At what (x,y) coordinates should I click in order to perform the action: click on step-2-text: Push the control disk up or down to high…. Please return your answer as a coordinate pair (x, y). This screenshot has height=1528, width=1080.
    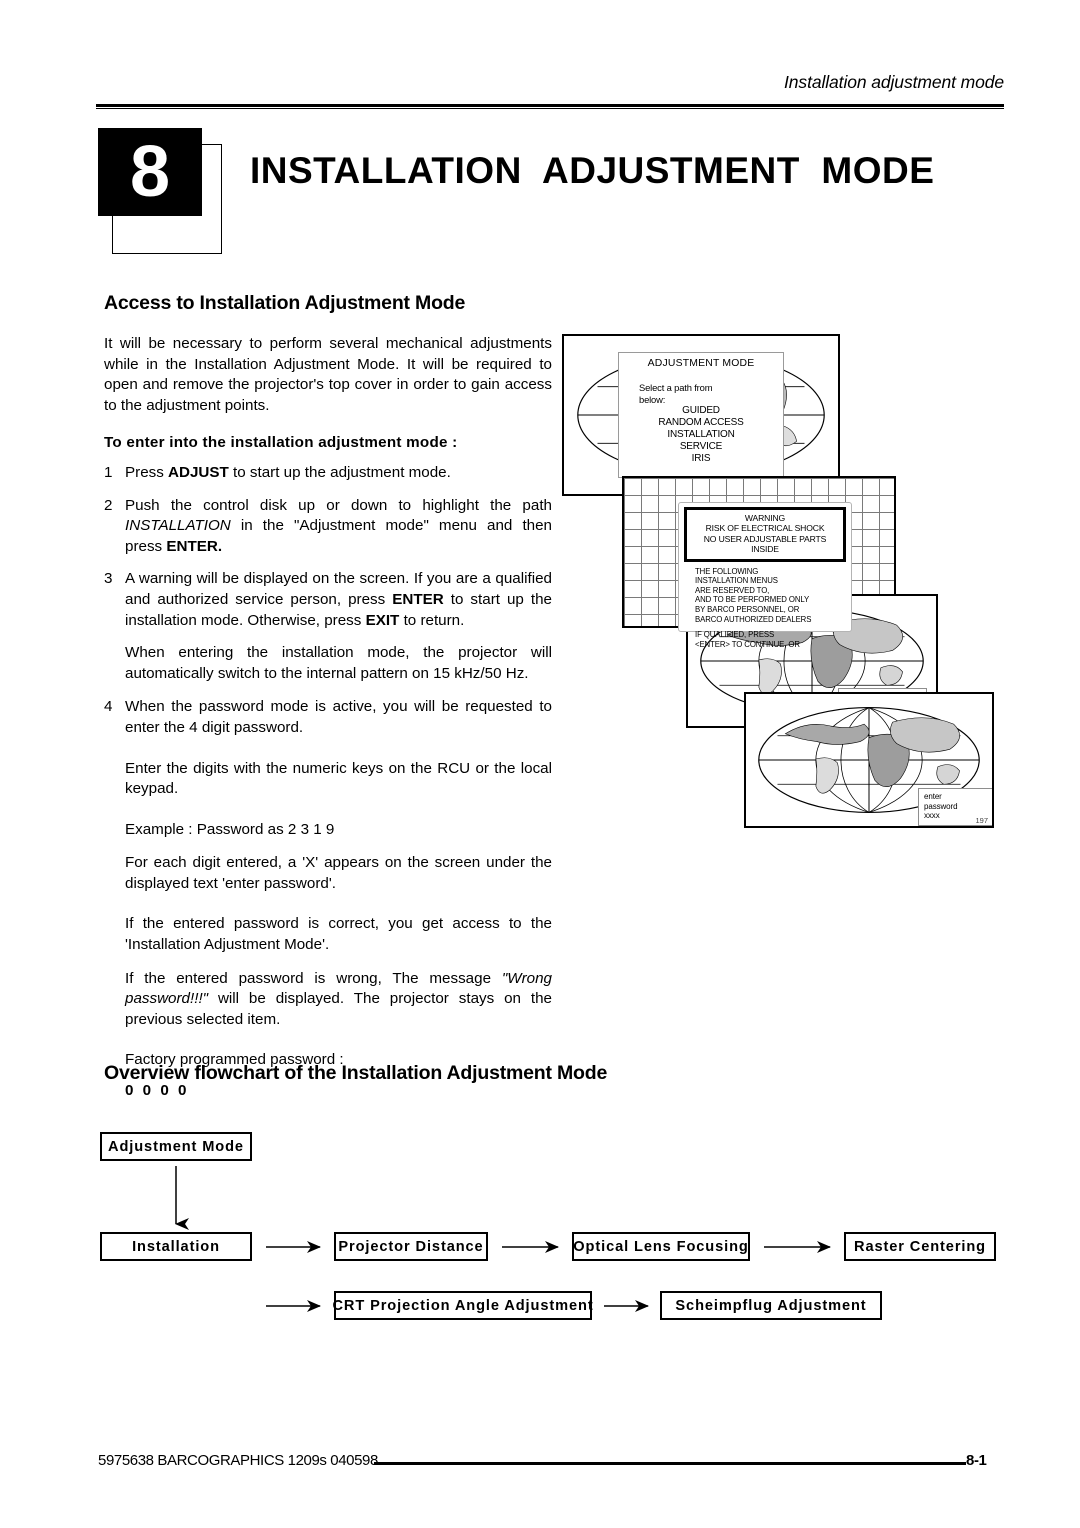
    Looking at the image, I should click on (338, 525).